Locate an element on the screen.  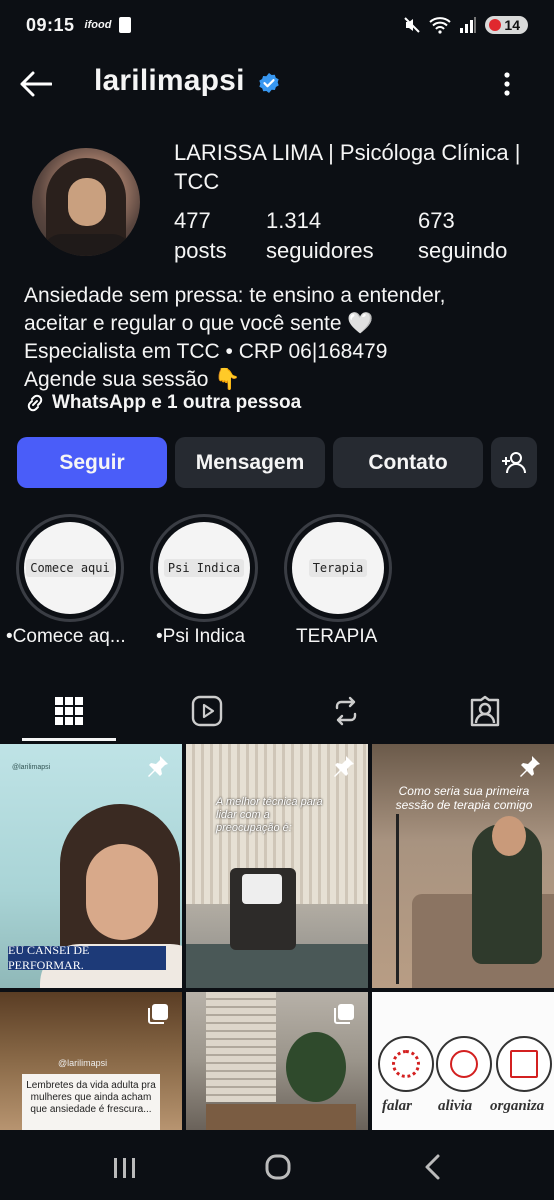
system-navigation-bar is located at coordinates (277, 1165).